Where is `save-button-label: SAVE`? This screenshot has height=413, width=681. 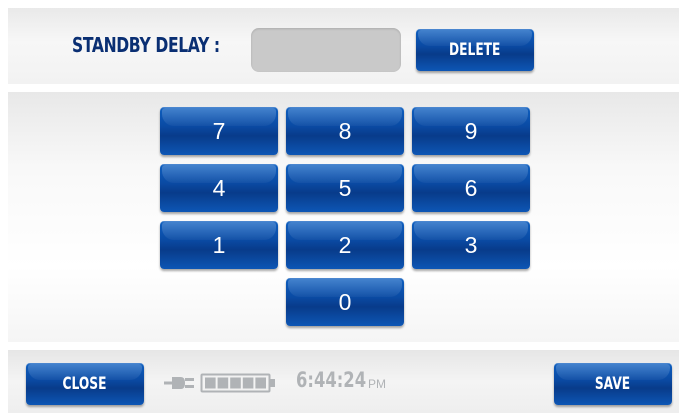
save-button-label: SAVE is located at coordinates (613, 384).